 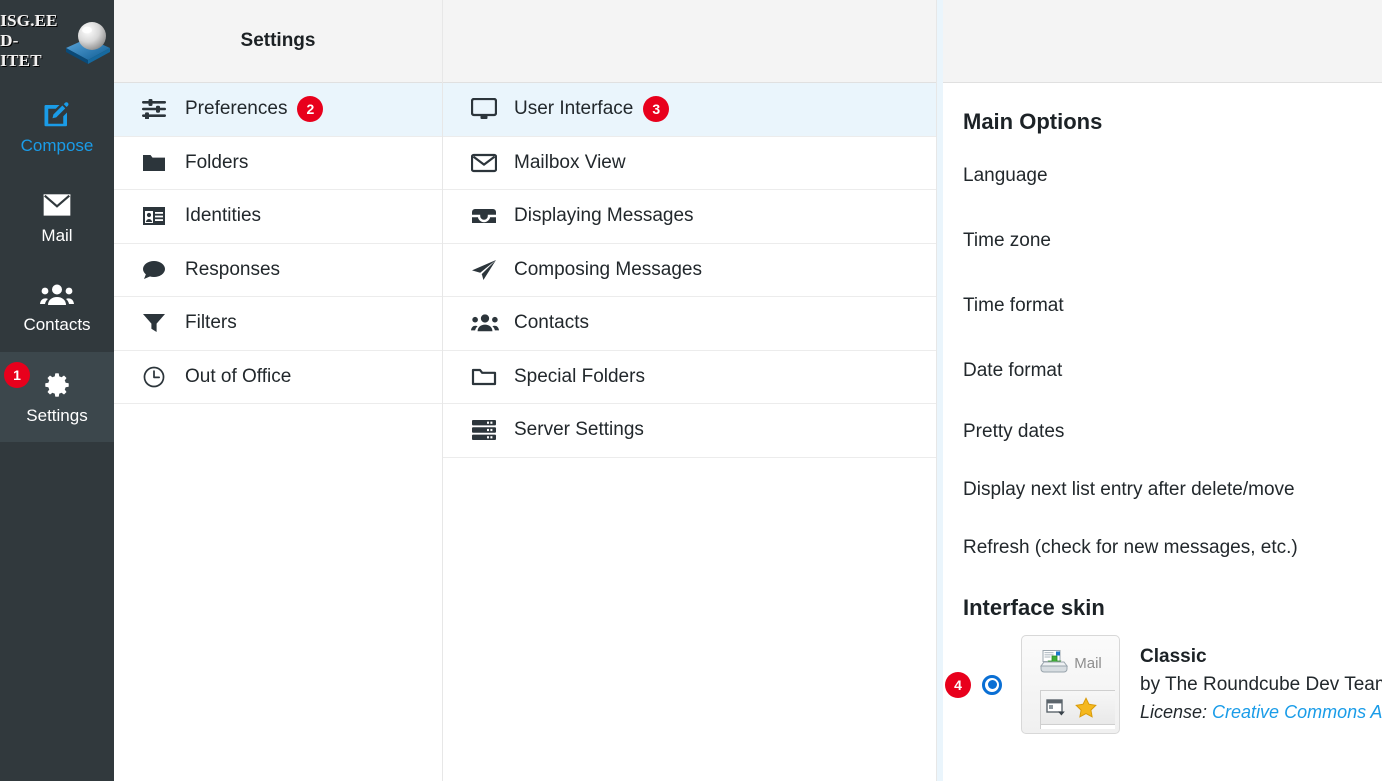 I want to click on skin-radio-wrap: 4, so click(x=983, y=684).